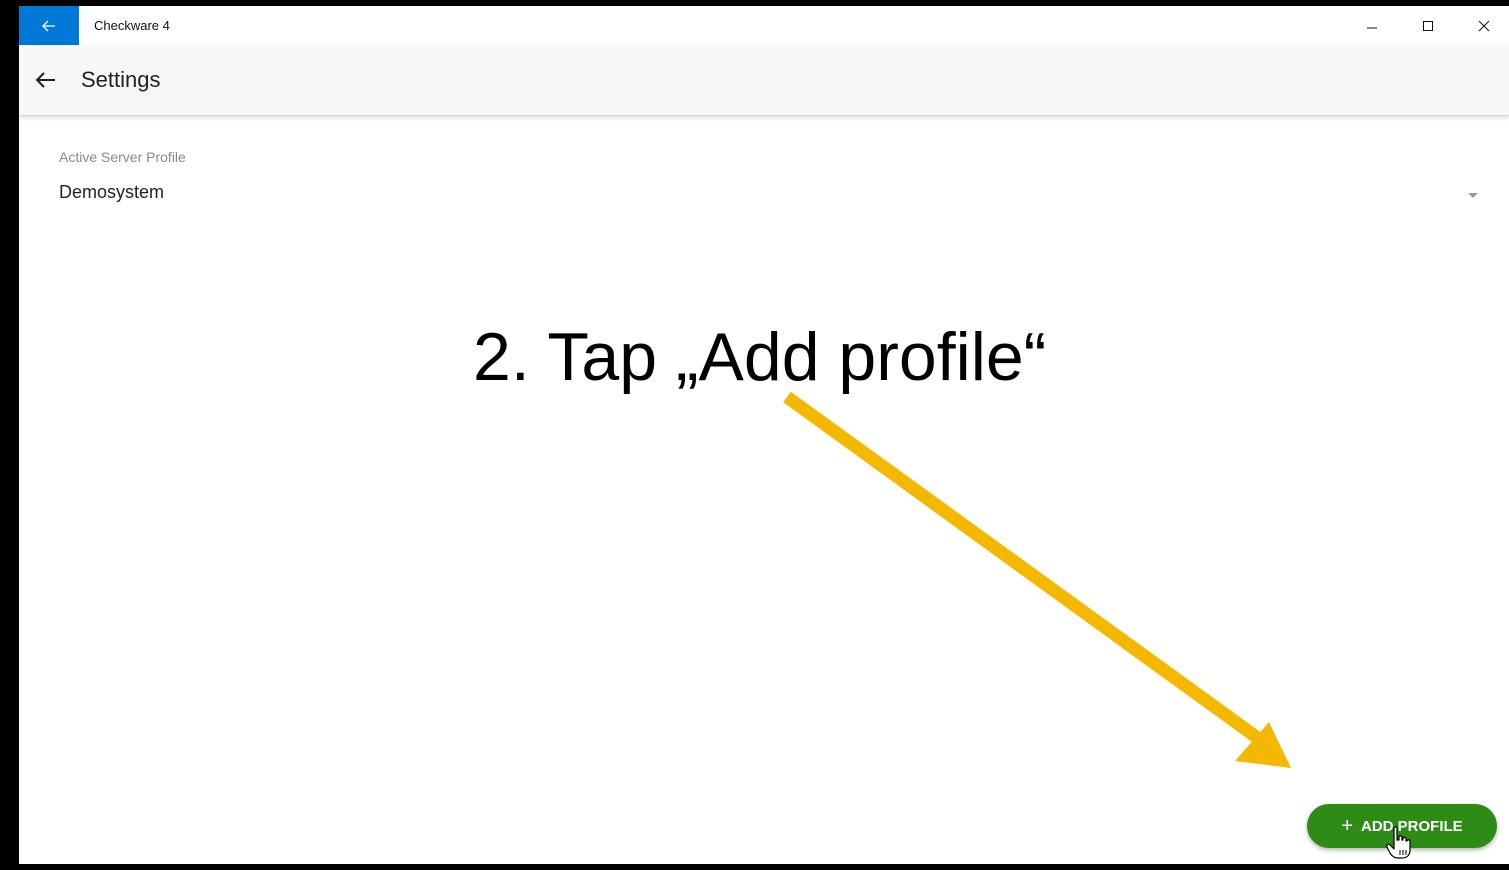  I want to click on maximize-button, so click(1428, 25).